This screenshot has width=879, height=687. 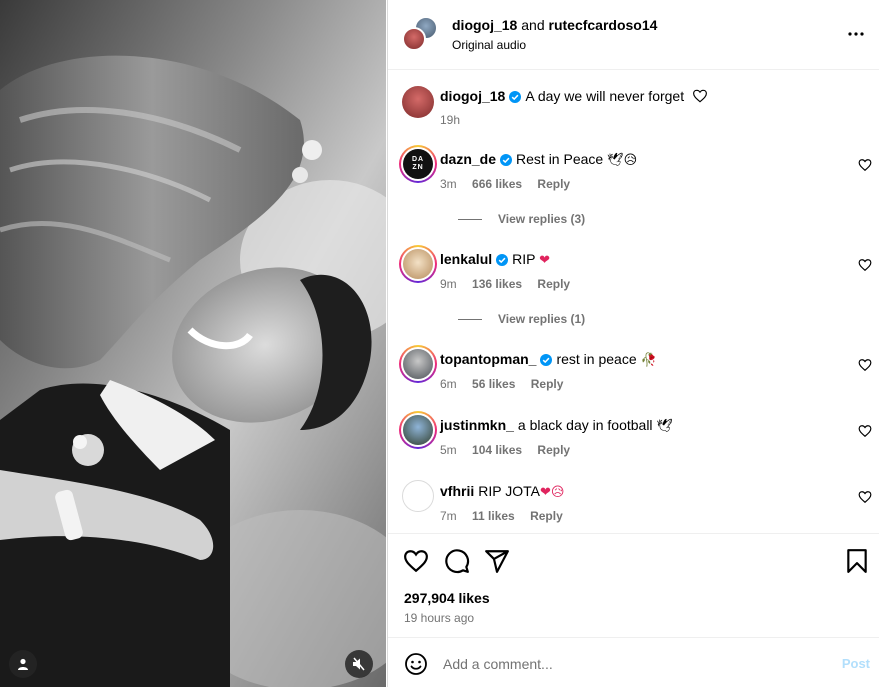 I want to click on likes-count: 297,904 likes, so click(x=447, y=598).